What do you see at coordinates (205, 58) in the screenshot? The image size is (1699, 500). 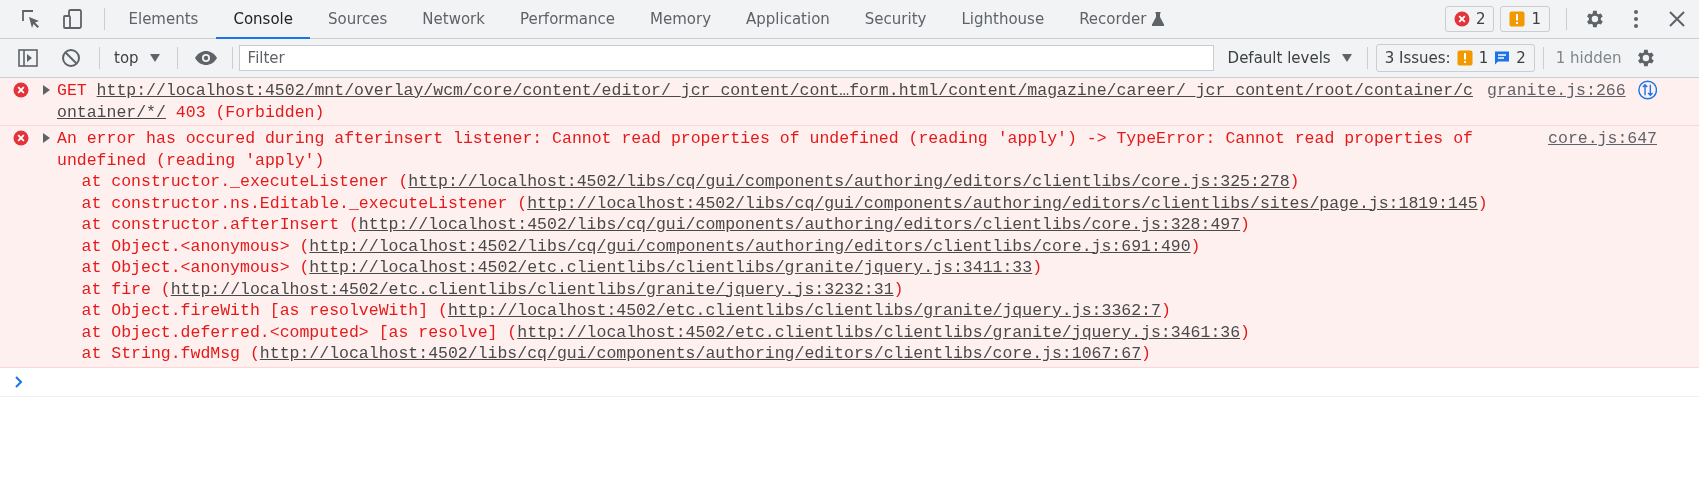 I see `eye-icon` at bounding box center [205, 58].